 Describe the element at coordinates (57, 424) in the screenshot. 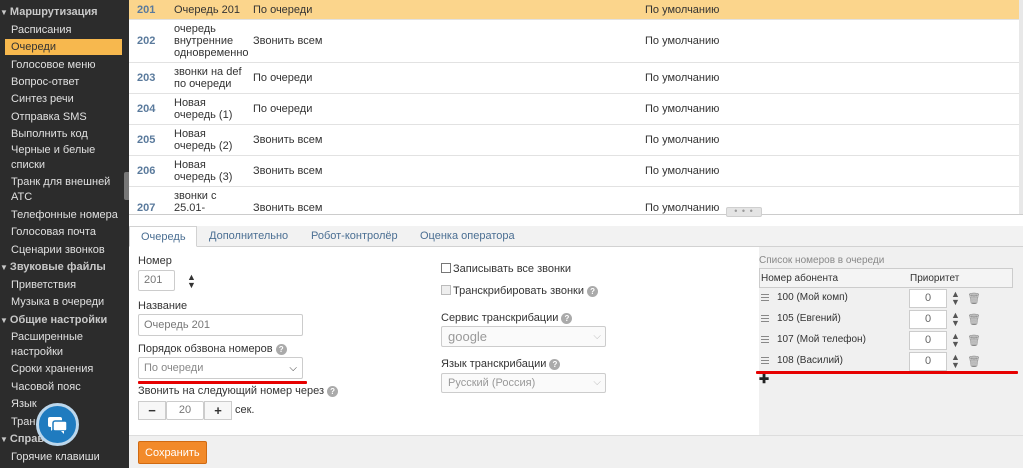

I see `chat-button` at that location.